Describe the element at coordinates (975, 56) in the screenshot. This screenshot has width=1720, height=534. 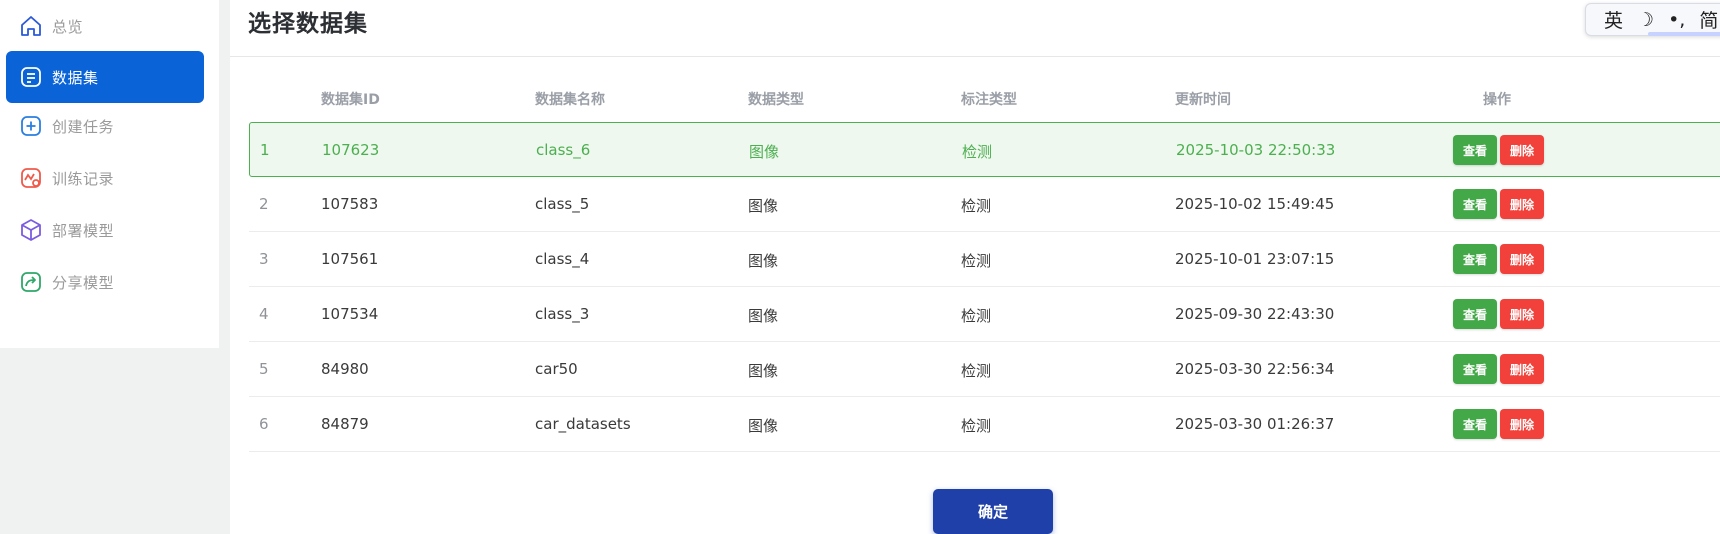
I see `divider` at that location.